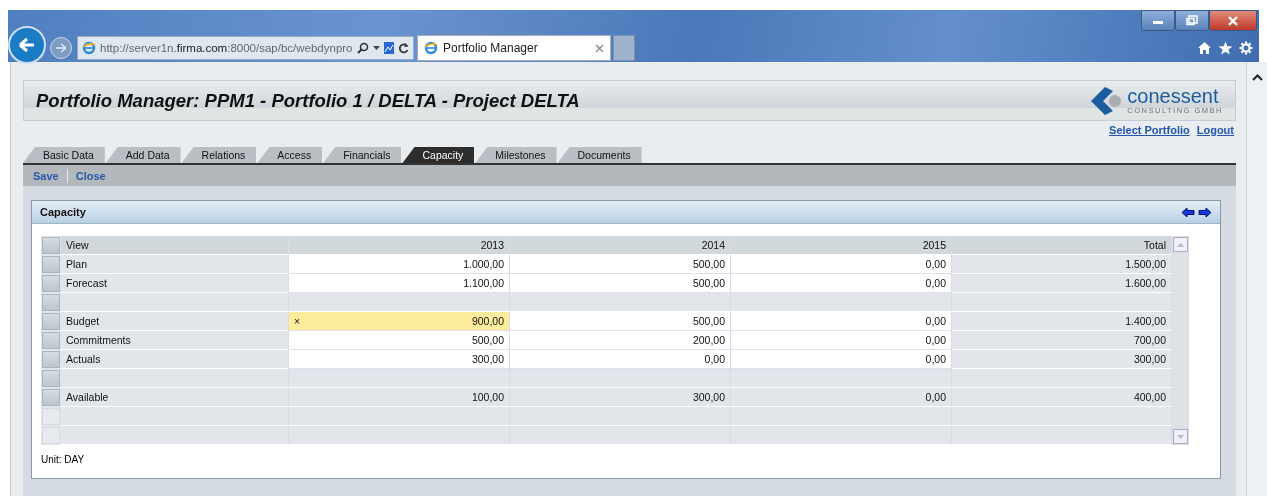  What do you see at coordinates (403, 48) in the screenshot?
I see `refresh-icon` at bounding box center [403, 48].